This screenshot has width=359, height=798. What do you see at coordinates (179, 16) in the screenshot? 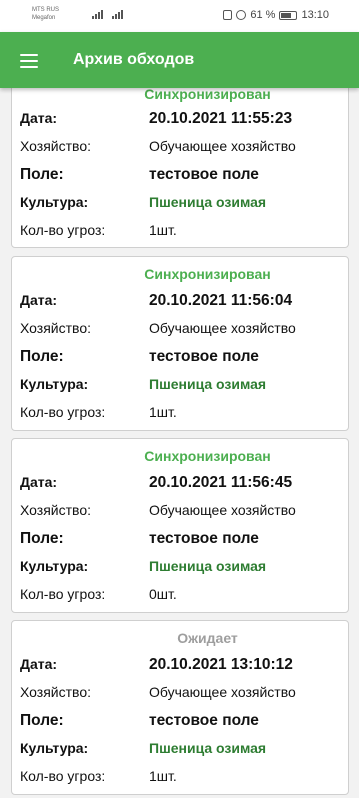
I see `status-bar: MTS RUS Megafon 61 % 13:10` at bounding box center [179, 16].